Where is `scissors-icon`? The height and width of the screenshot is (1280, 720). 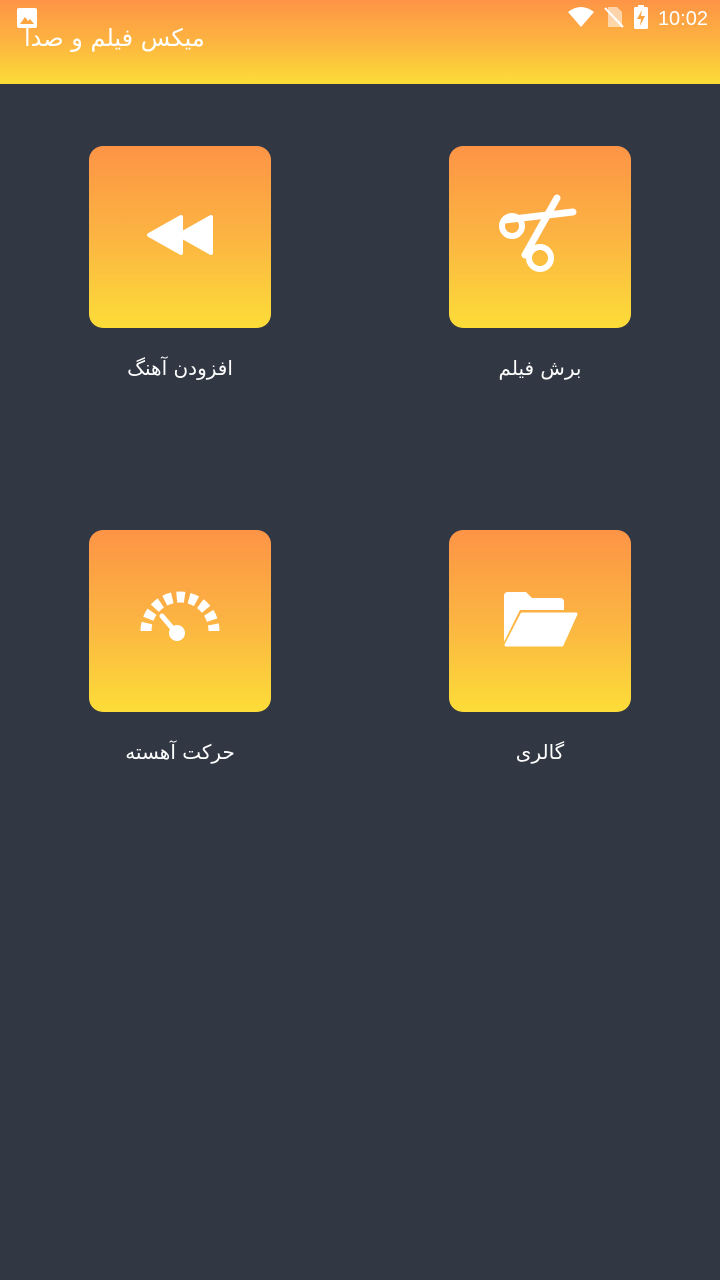
scissors-icon is located at coordinates (540, 237).